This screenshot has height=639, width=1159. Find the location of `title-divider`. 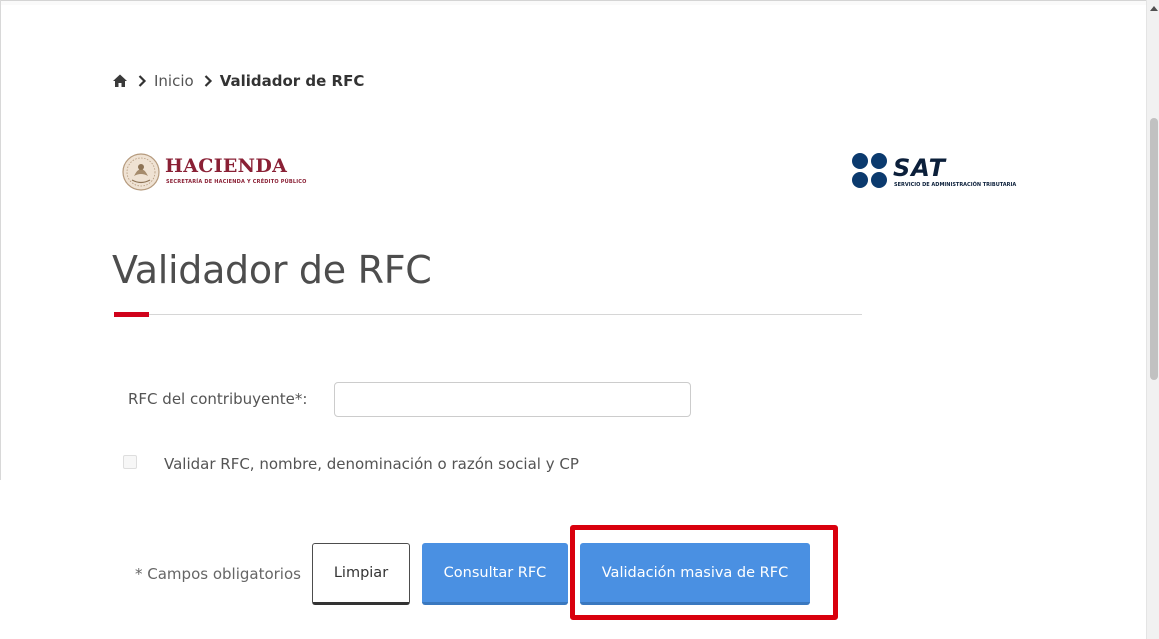

title-divider is located at coordinates (488, 314).